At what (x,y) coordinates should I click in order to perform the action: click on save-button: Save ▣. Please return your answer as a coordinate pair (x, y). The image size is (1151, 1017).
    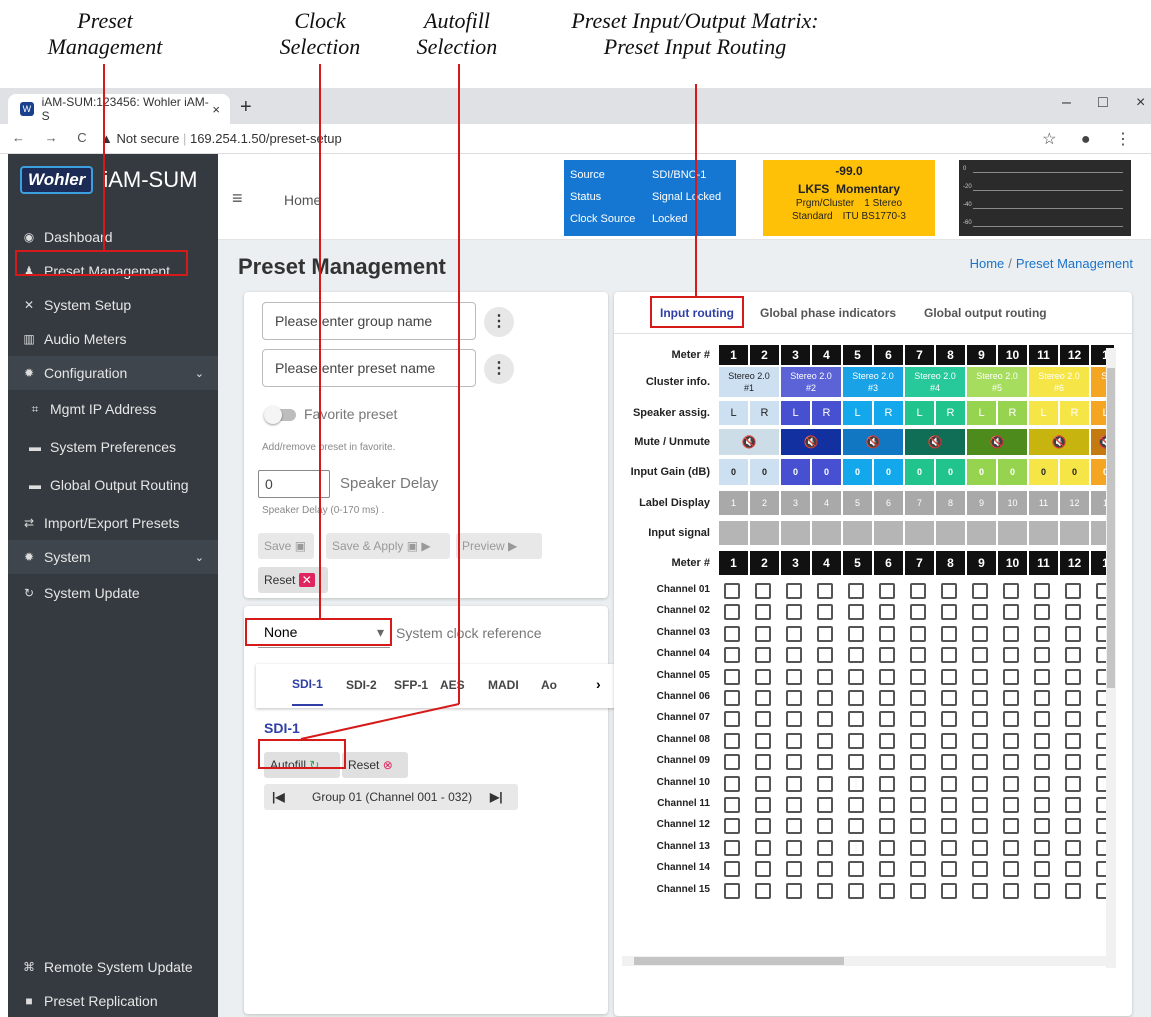
    Looking at the image, I should click on (286, 546).